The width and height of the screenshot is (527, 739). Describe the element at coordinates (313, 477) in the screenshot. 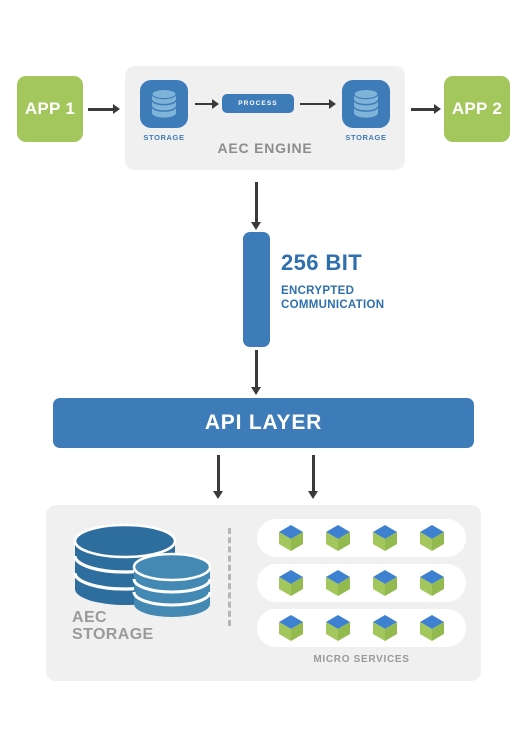

I see `arrow-api-to-services` at that location.